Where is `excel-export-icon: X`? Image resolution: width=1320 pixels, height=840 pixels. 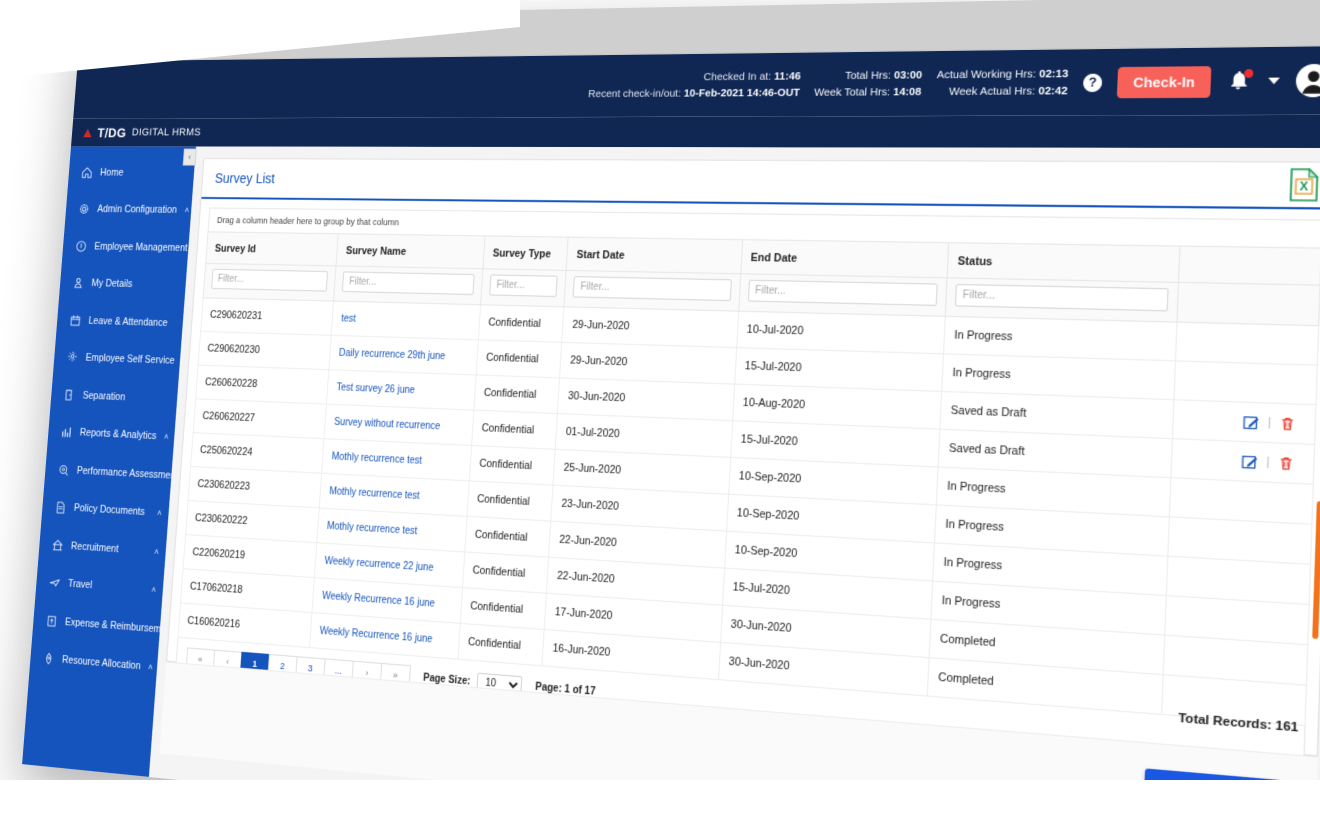 excel-export-icon: X is located at coordinates (1304, 185).